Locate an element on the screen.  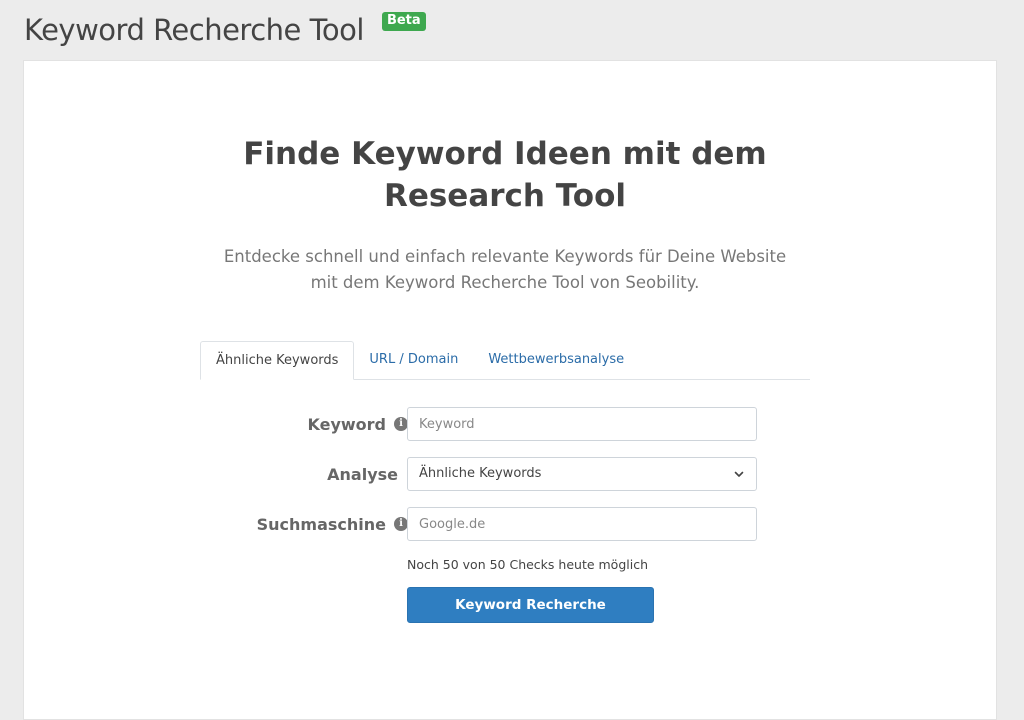
tab-aehnliche-keywords: Ähnliche Keywords is located at coordinates (277, 360).